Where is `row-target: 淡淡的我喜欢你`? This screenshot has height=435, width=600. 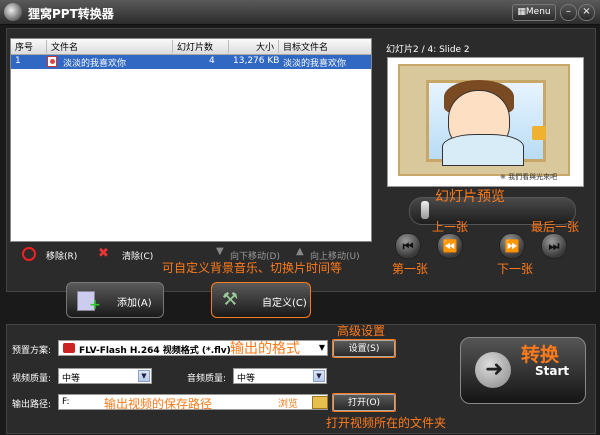
row-target: 淡淡的我喜欢你 is located at coordinates (315, 64).